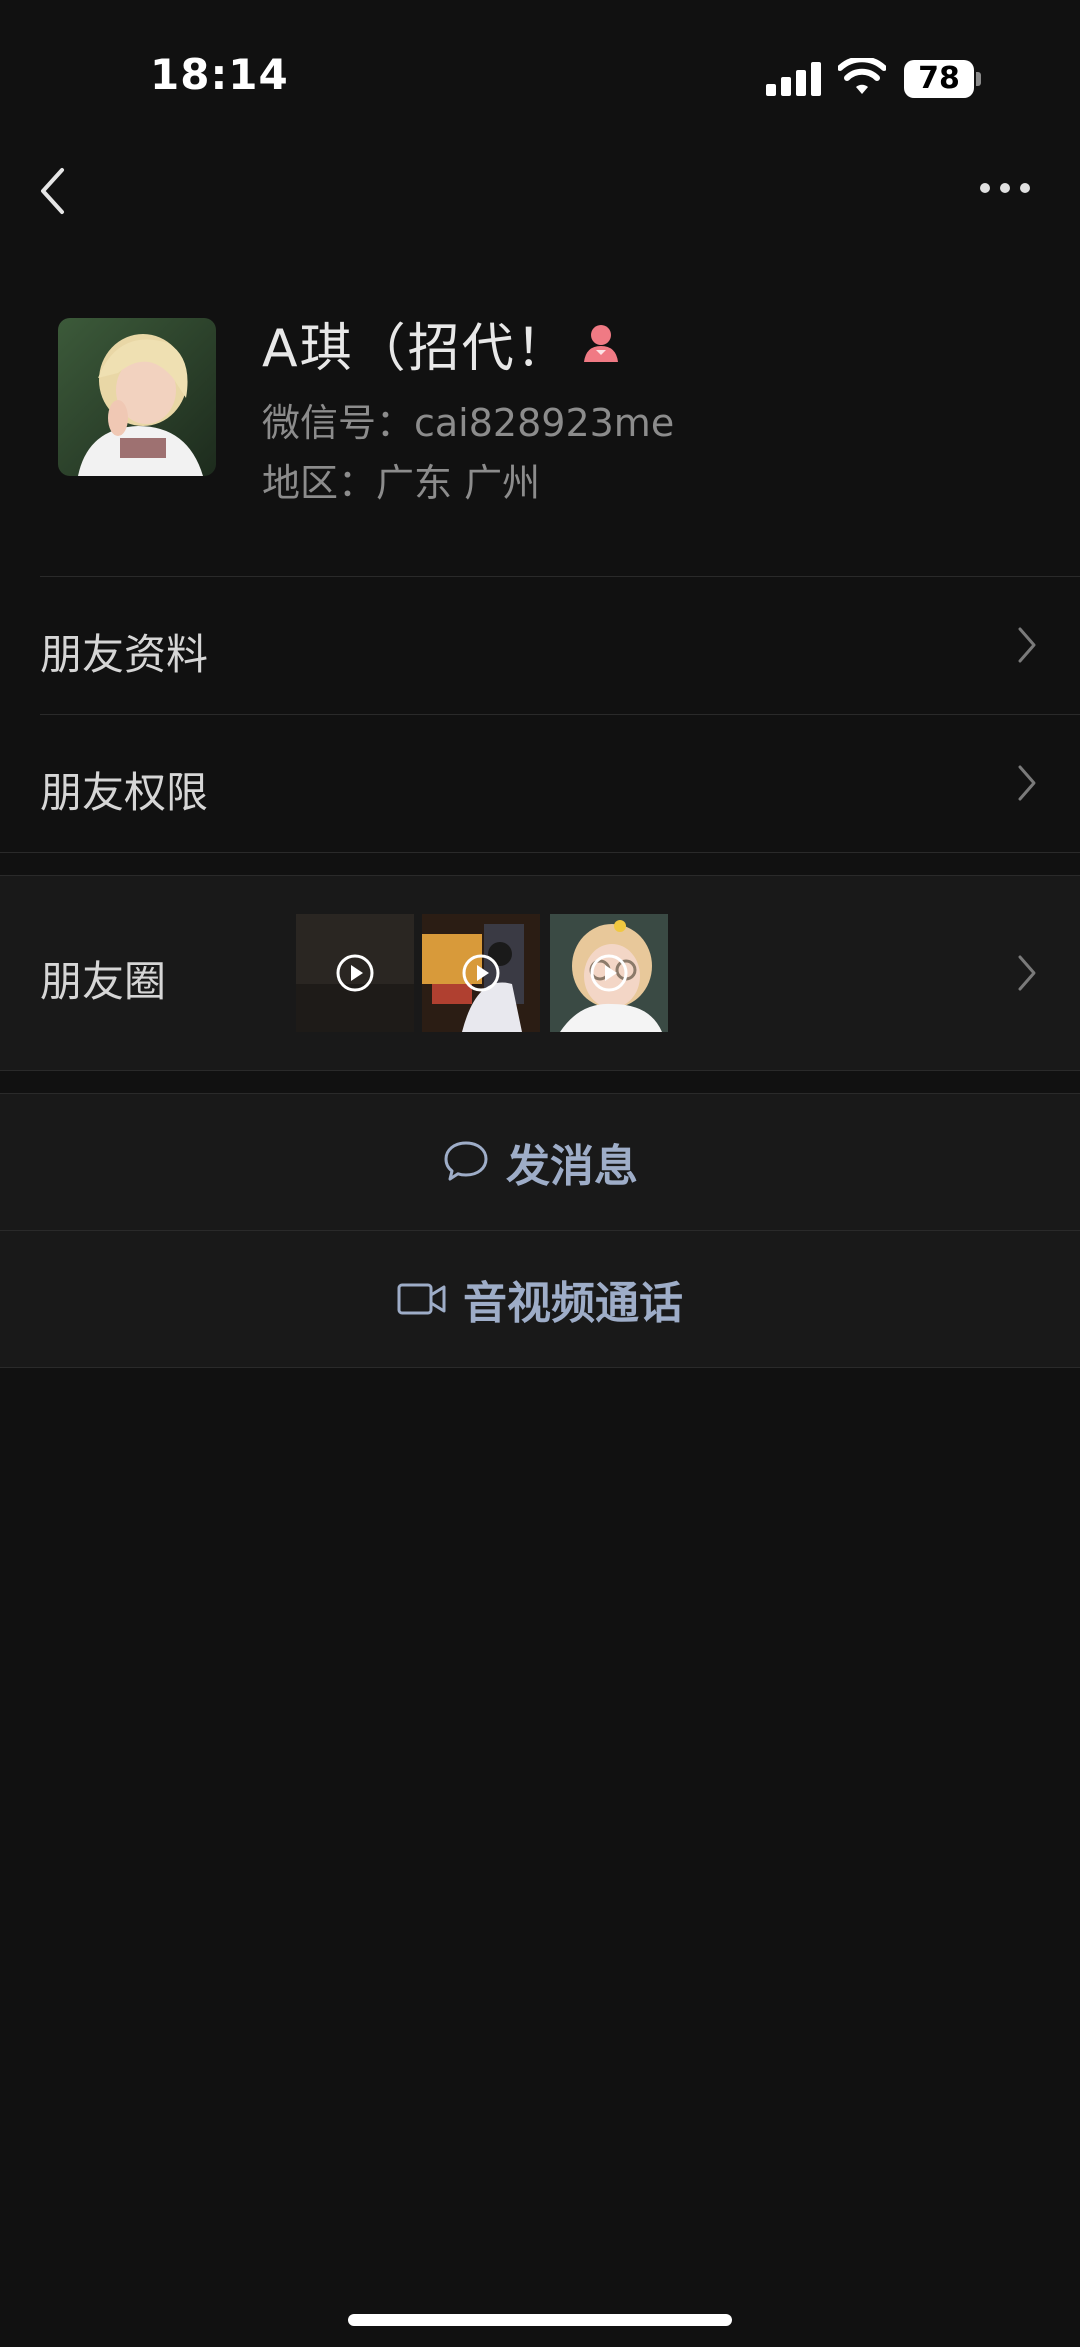 The height and width of the screenshot is (2347, 1080). I want to click on profile-name: A琪（招代！, so click(416, 348).